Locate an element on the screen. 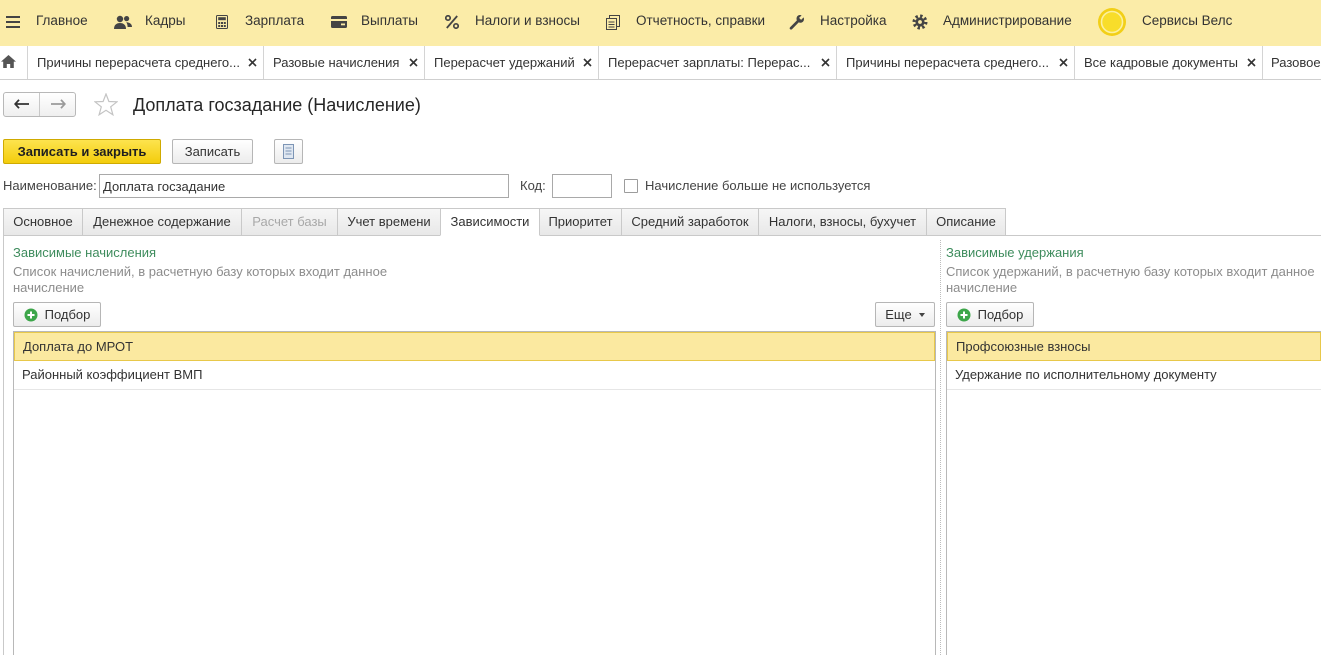 Image resolution: width=1321 pixels, height=655 pixels. open-tab: Перерасчет зарплаты is located at coordinates (717, 62).